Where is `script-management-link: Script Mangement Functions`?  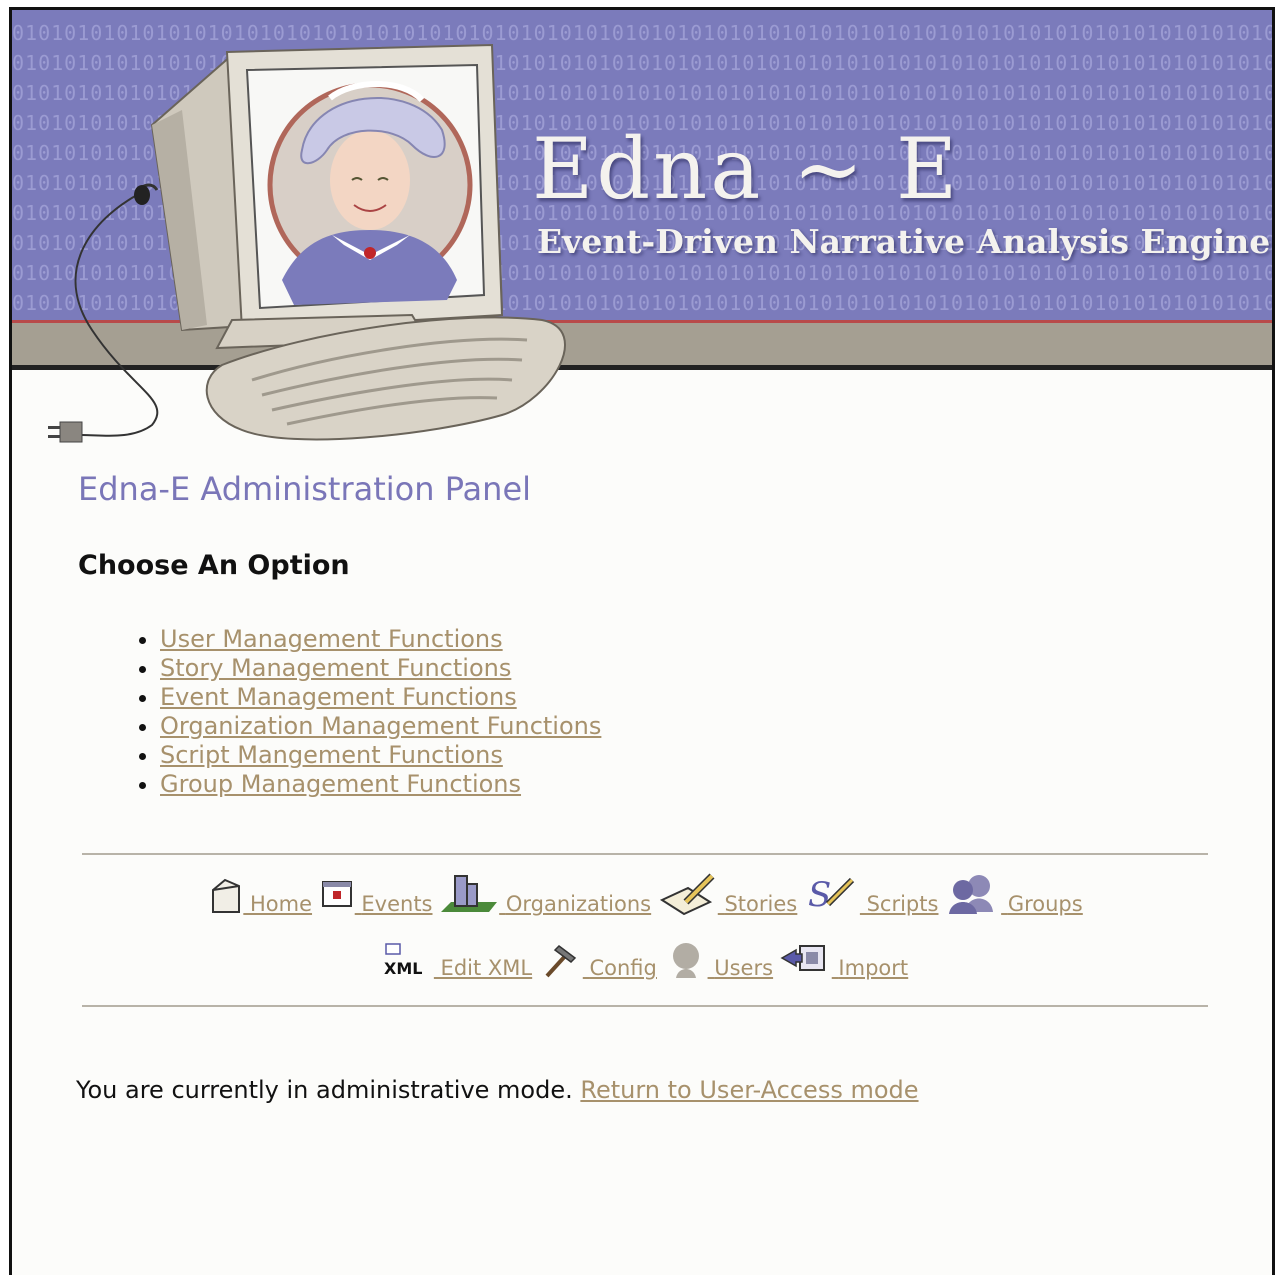 script-management-link: Script Mangement Functions is located at coordinates (331, 755).